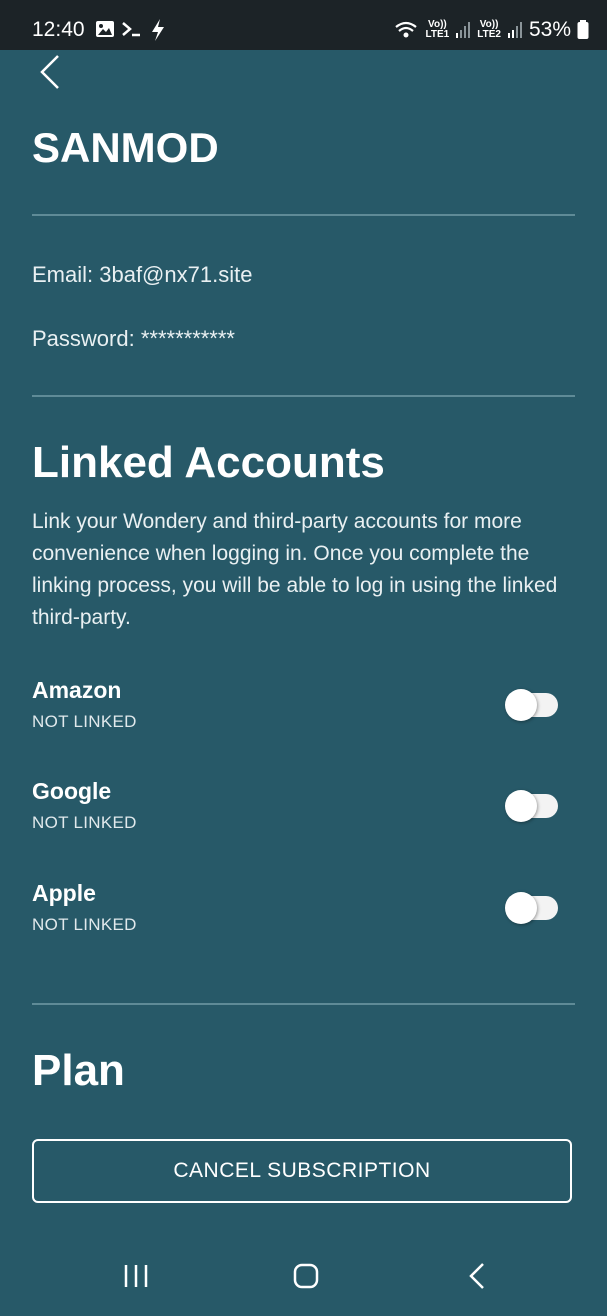 This screenshot has width=607, height=1316. I want to click on page-title: SANMOD, so click(125, 147).